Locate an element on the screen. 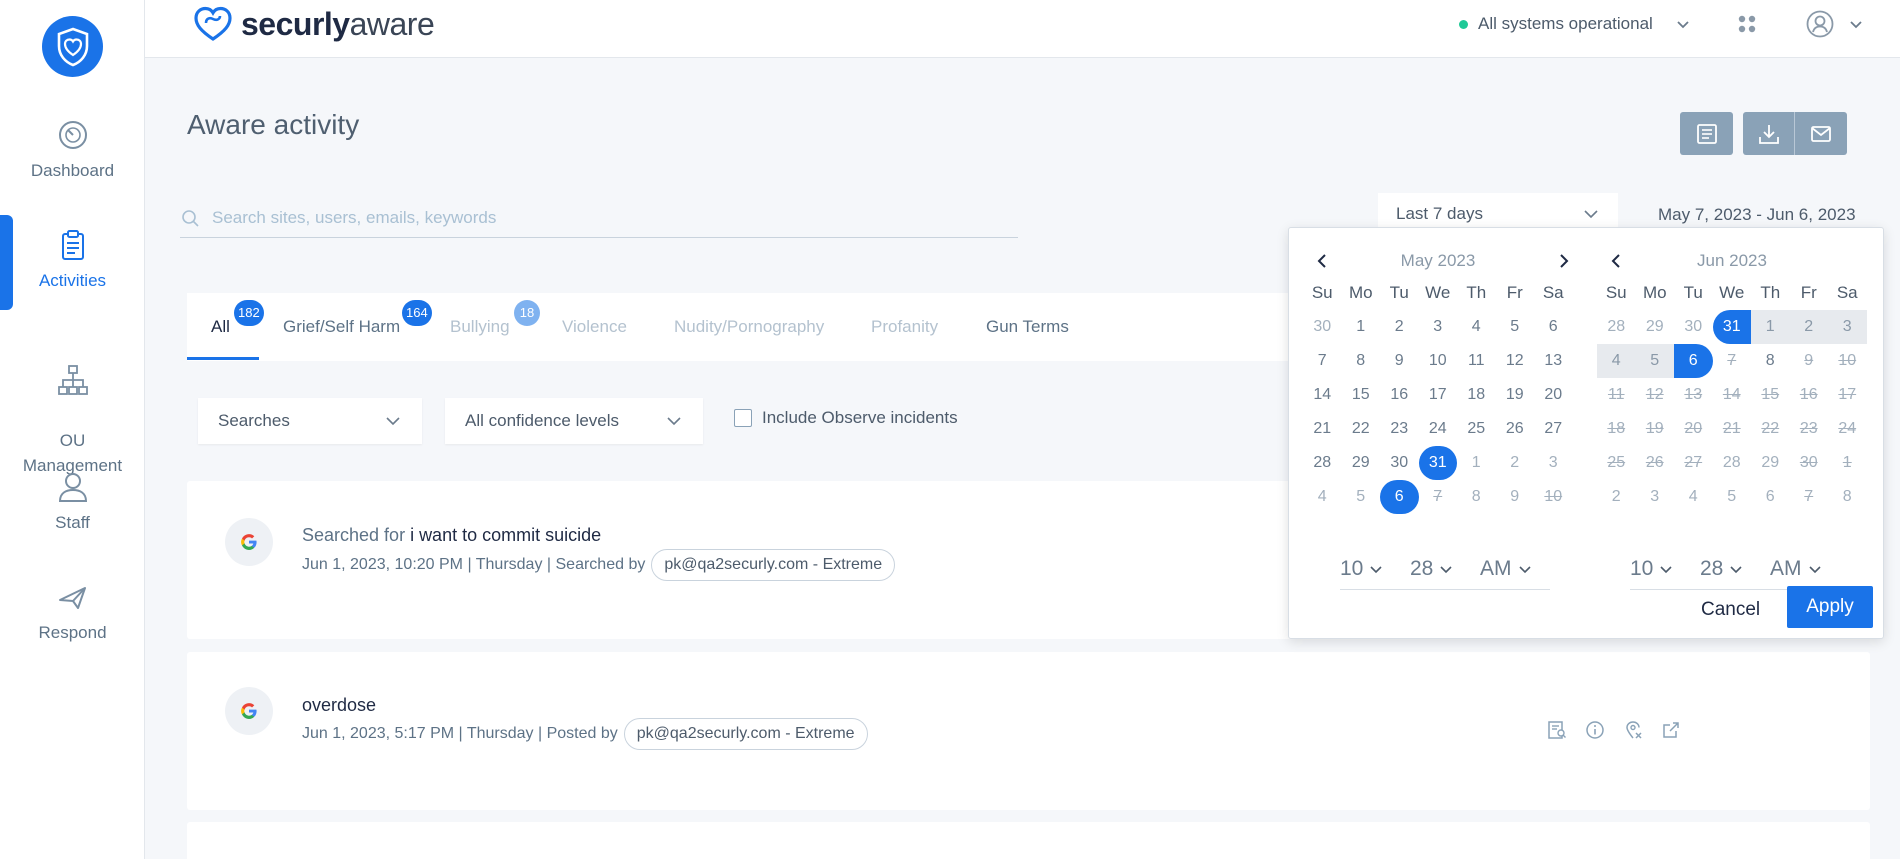 The image size is (1900, 859). end-ampm-select: AM is located at coordinates (1801, 569).